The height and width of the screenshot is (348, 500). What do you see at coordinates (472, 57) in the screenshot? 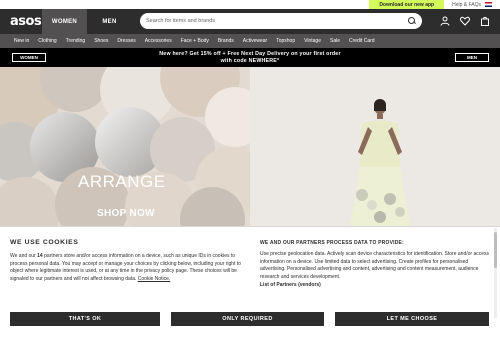
I see `promo-men-button: MEN` at bounding box center [472, 57].